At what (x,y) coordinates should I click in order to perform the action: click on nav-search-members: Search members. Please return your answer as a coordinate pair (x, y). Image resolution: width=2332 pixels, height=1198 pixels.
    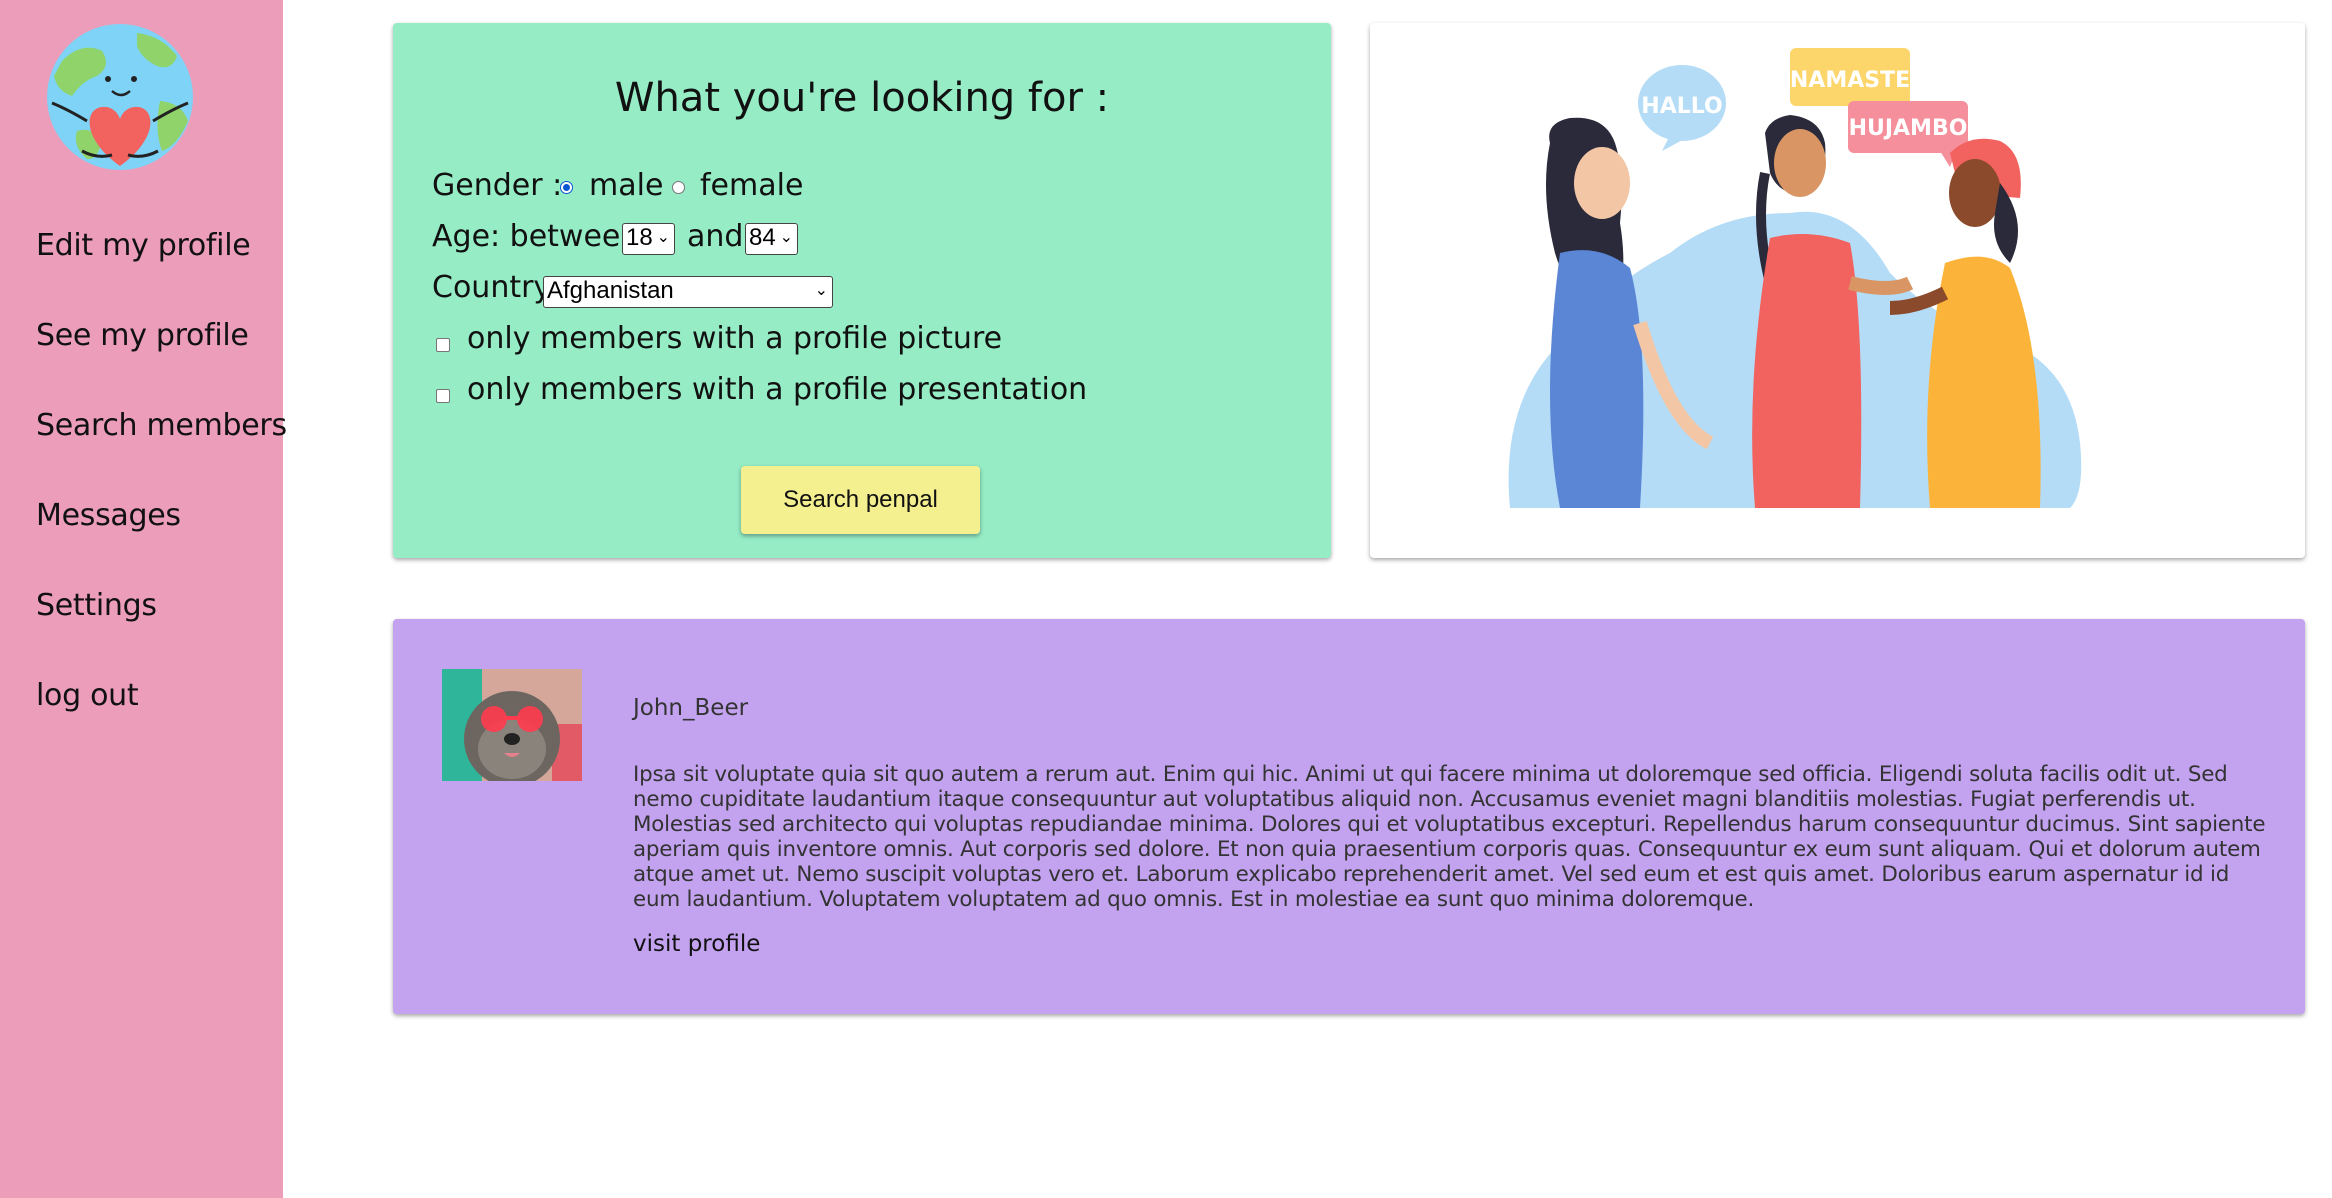
    Looking at the image, I should click on (161, 425).